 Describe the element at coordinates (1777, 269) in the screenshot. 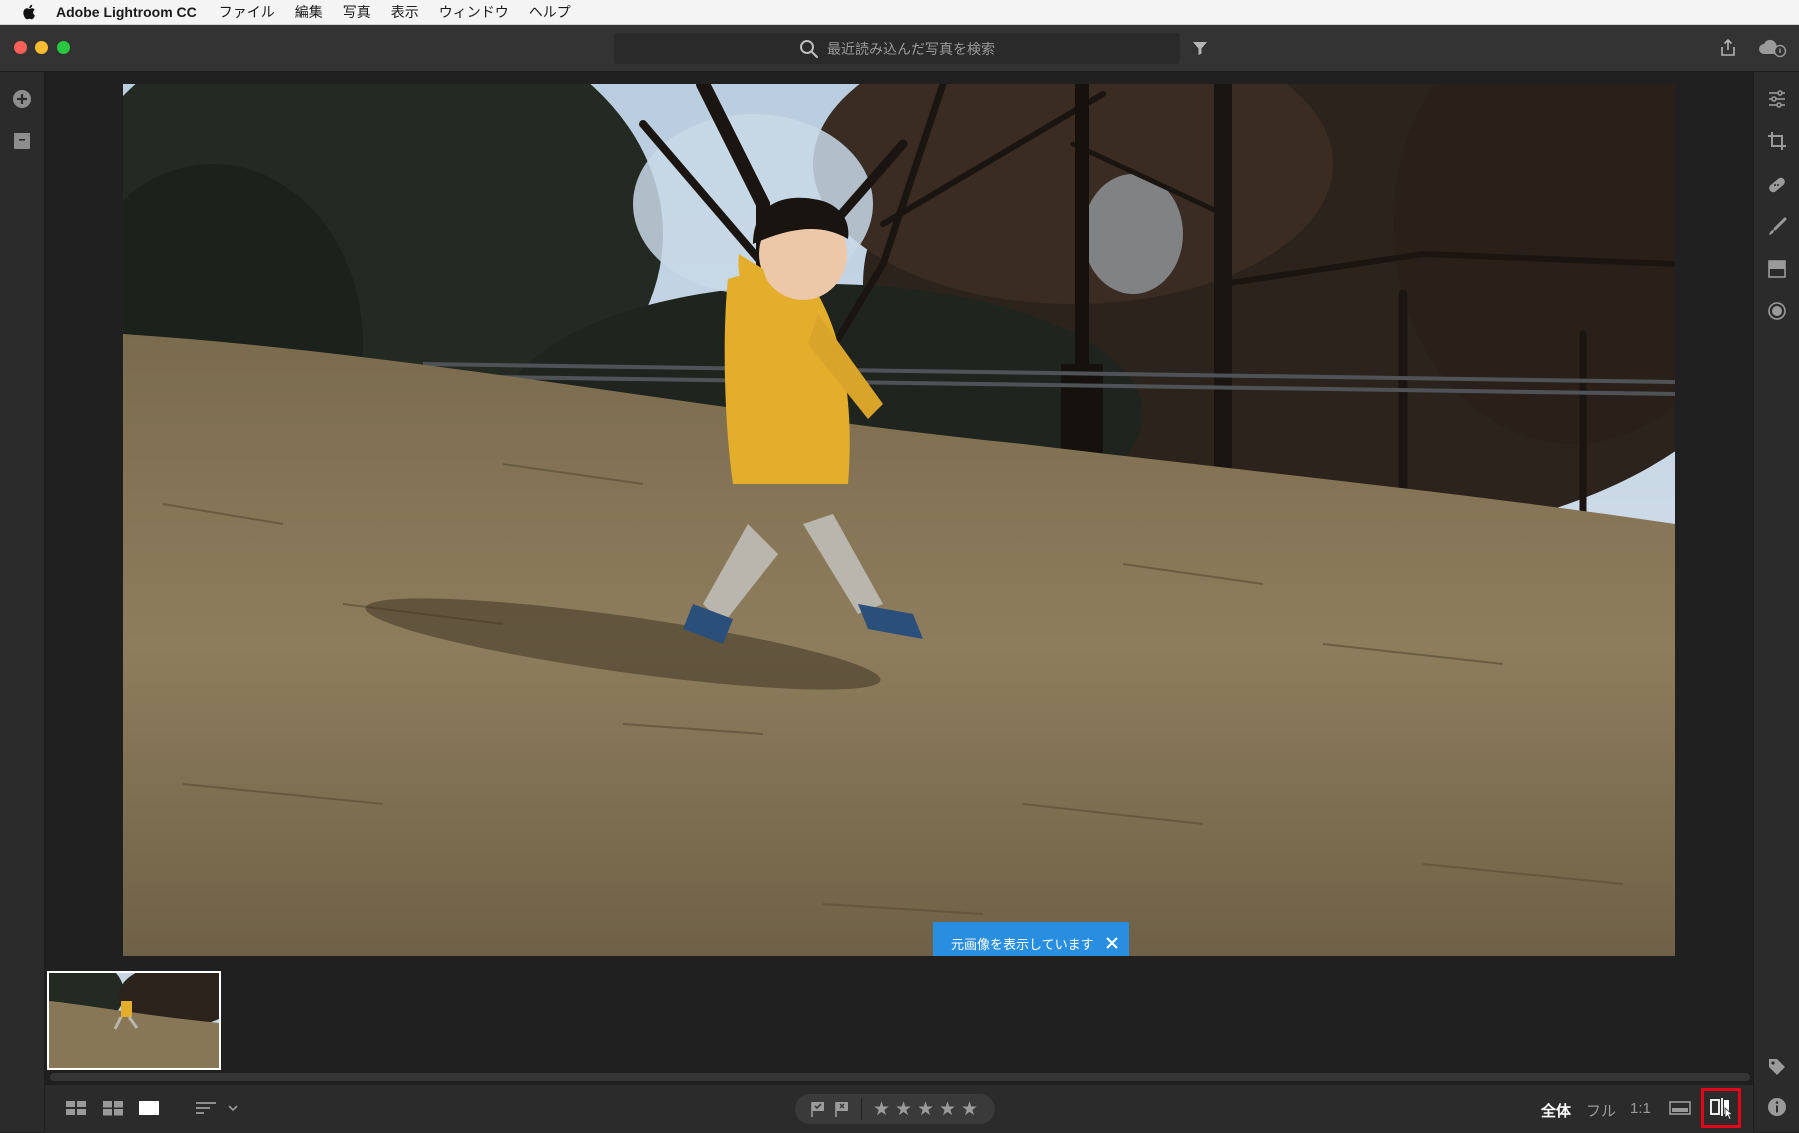

I see `linear-gradient-icon` at that location.